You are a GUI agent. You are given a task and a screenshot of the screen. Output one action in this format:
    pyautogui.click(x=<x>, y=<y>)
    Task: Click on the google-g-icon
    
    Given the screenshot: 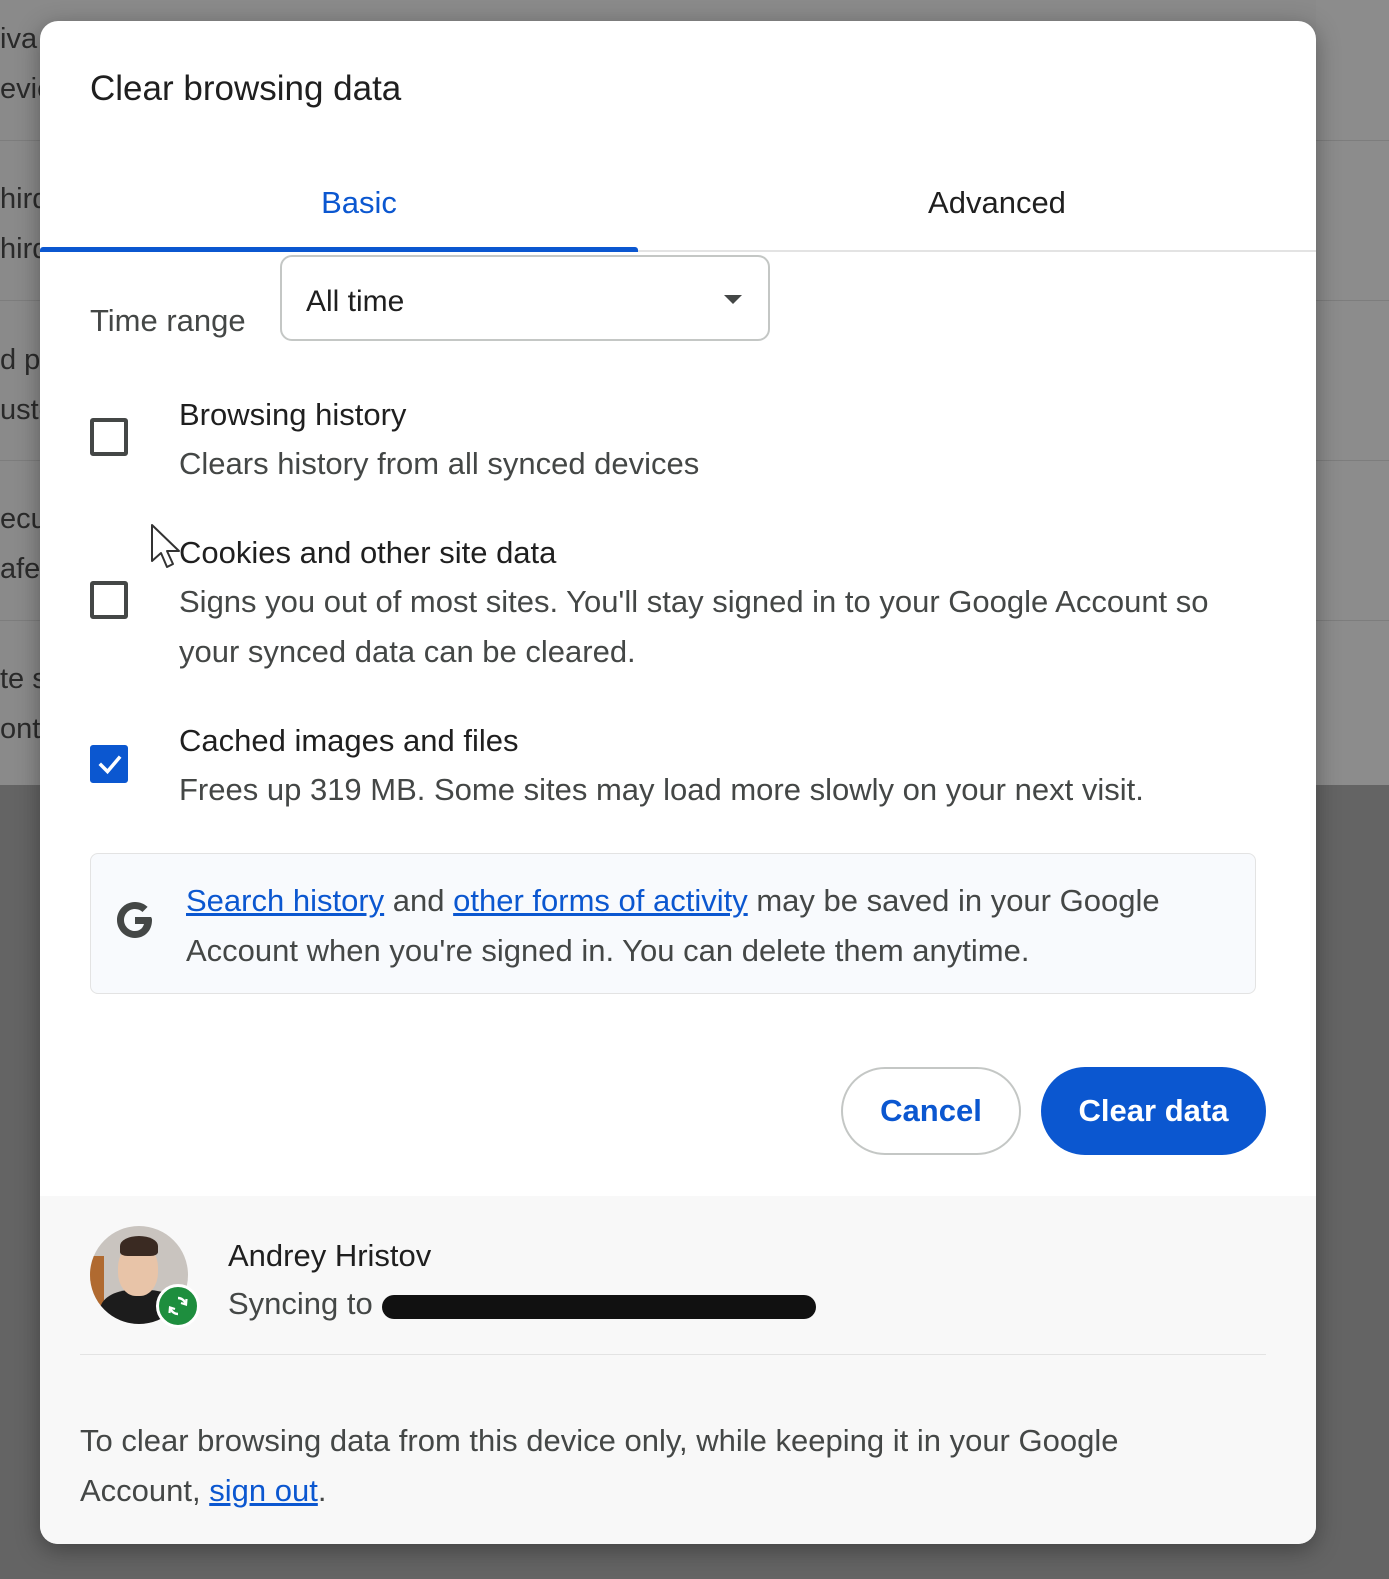 What is the action you would take?
    pyautogui.click(x=134, y=920)
    